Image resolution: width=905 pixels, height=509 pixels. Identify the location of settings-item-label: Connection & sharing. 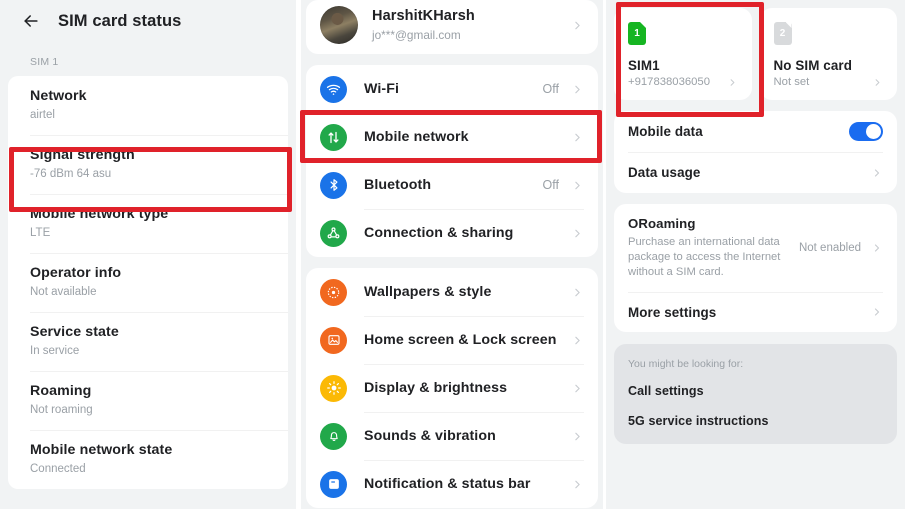
(439, 233).